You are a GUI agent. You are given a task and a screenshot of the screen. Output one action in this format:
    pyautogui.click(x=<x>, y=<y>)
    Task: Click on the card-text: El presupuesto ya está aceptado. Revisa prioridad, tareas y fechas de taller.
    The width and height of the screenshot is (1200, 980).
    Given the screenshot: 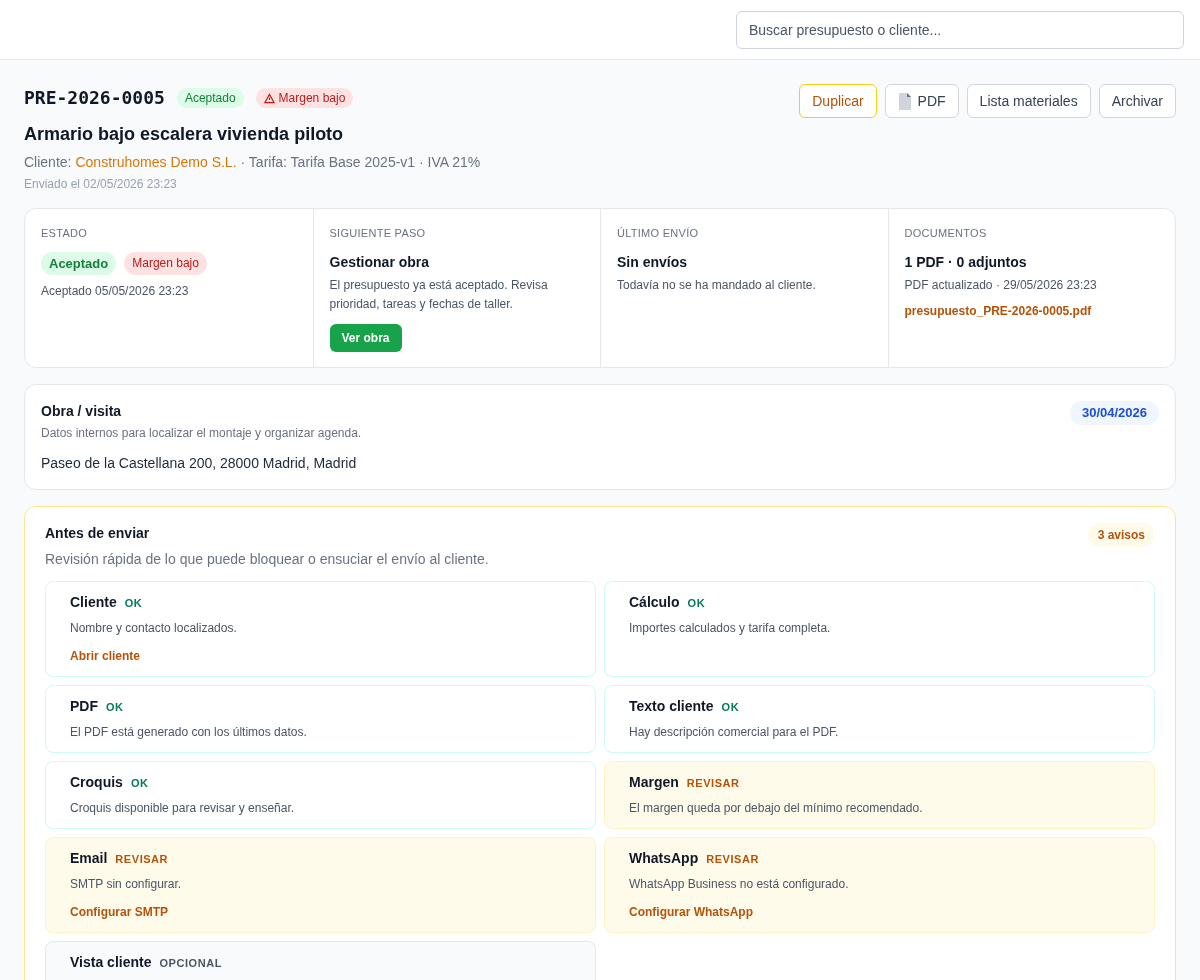 What is the action you would take?
    pyautogui.click(x=439, y=294)
    